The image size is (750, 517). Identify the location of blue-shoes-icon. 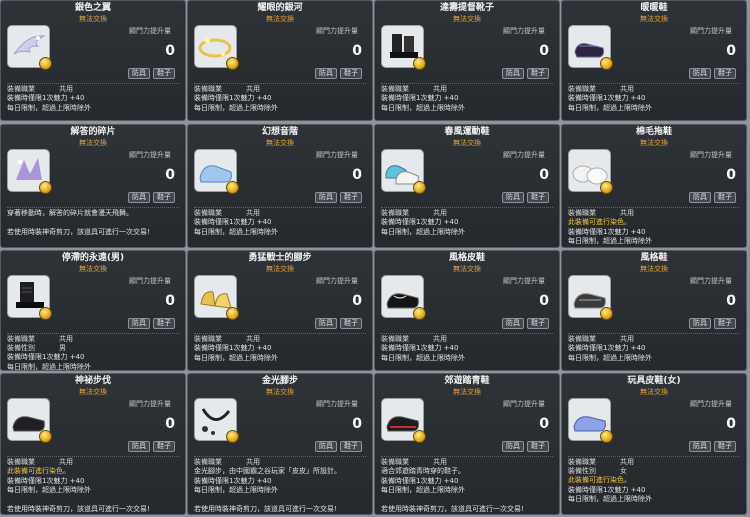
(216, 171).